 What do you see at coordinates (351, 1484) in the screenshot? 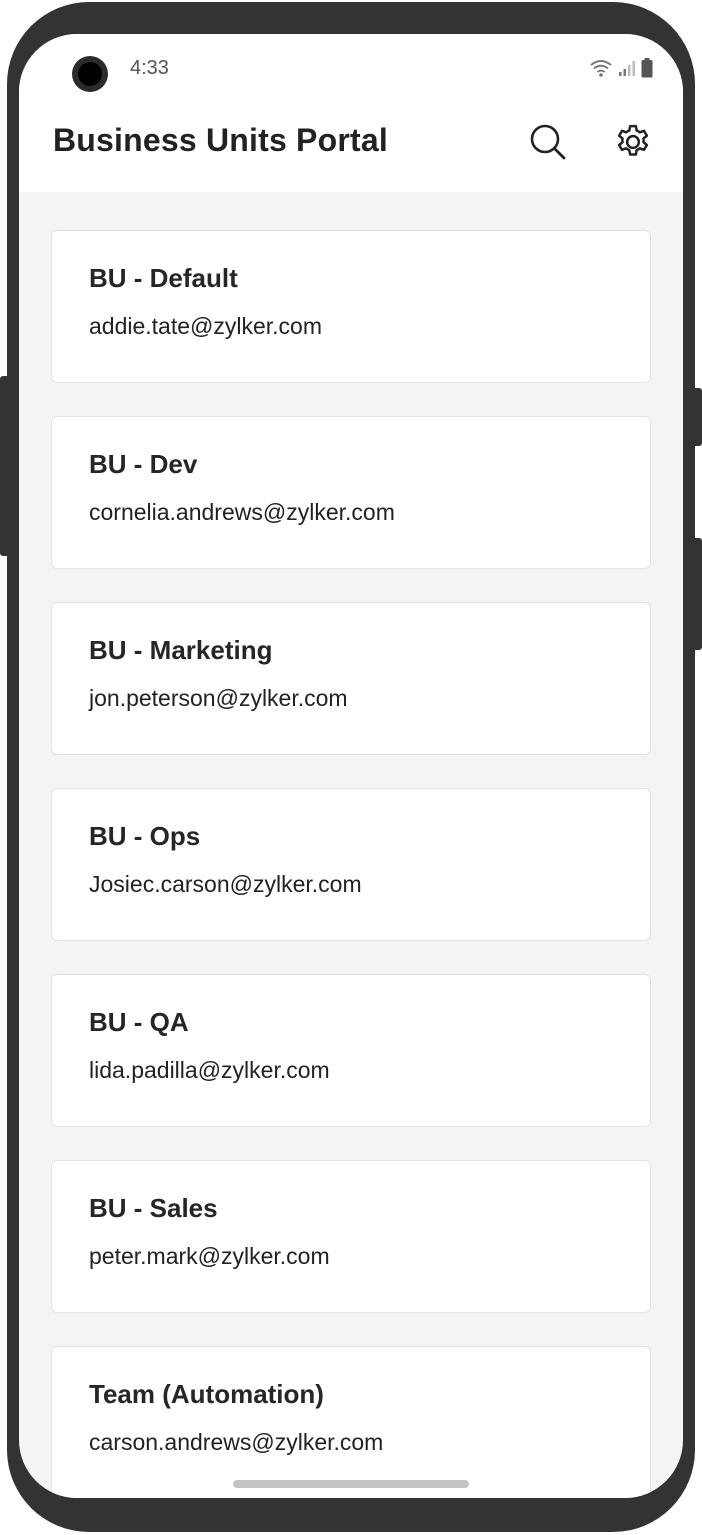
I see `home-indicator` at bounding box center [351, 1484].